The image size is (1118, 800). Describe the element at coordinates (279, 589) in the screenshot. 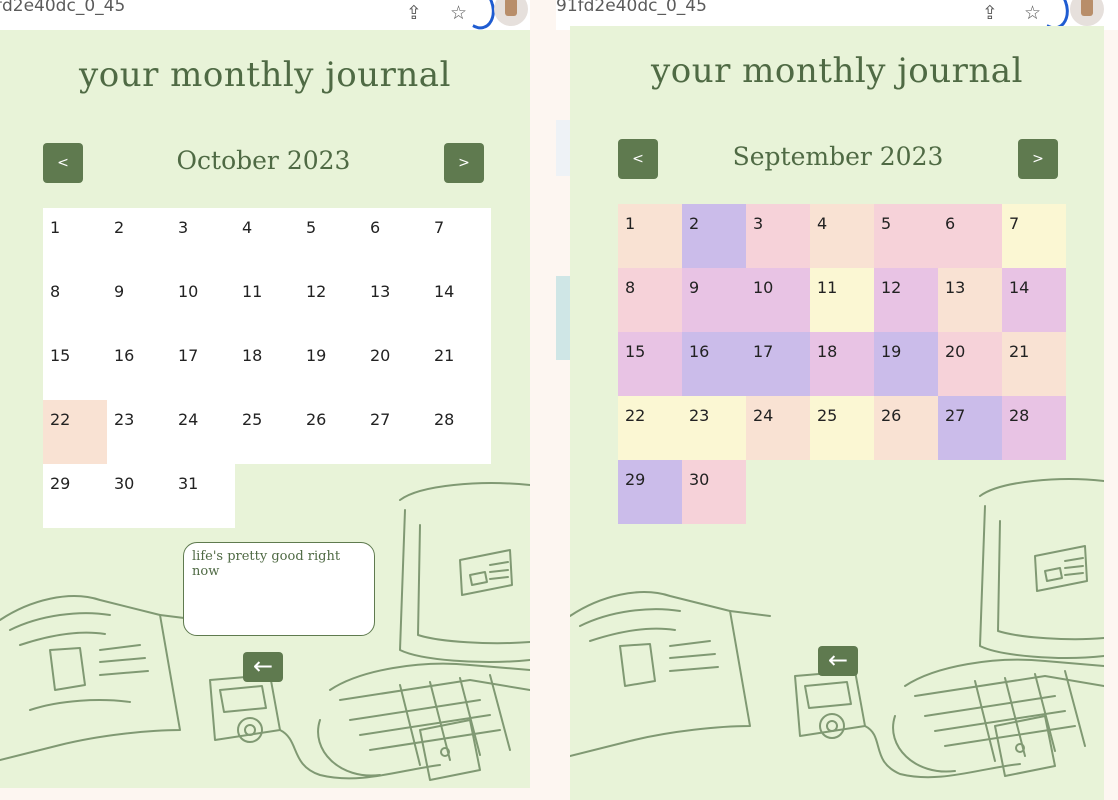

I see `journal-note: life's pretty good right now` at that location.